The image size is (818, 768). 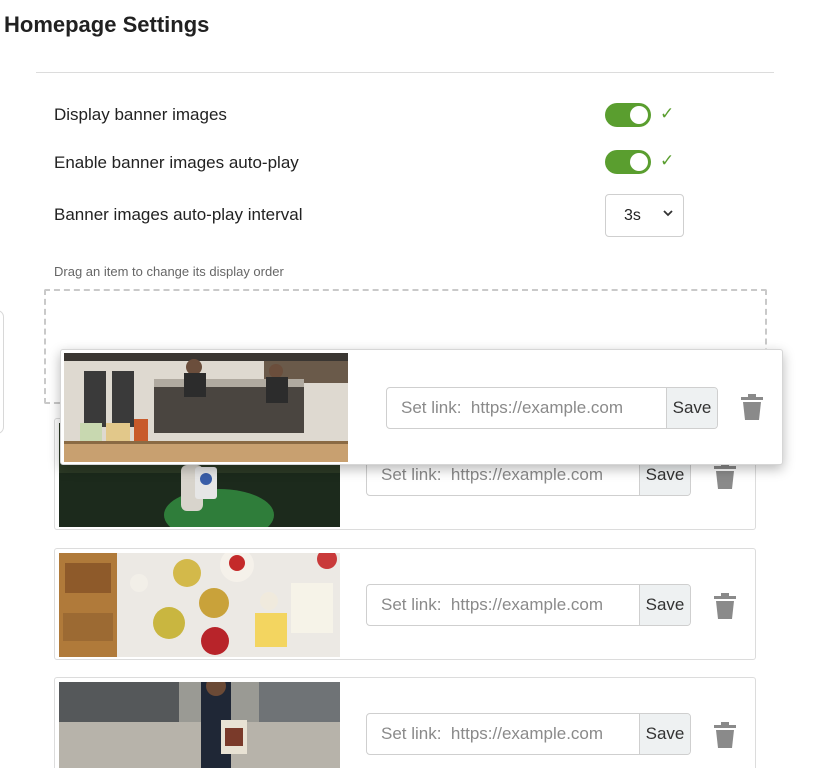 I want to click on display-banner-label: Display banner images, so click(x=140, y=114).